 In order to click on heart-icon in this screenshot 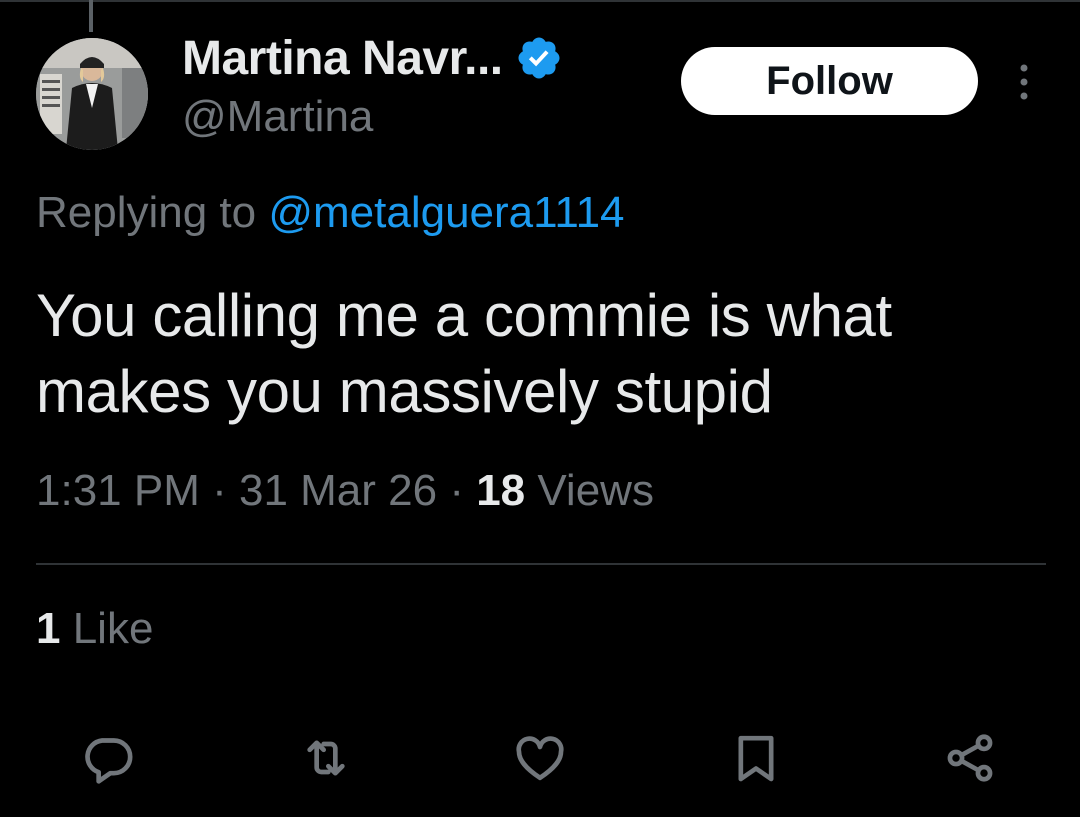, I will do `click(540, 758)`.